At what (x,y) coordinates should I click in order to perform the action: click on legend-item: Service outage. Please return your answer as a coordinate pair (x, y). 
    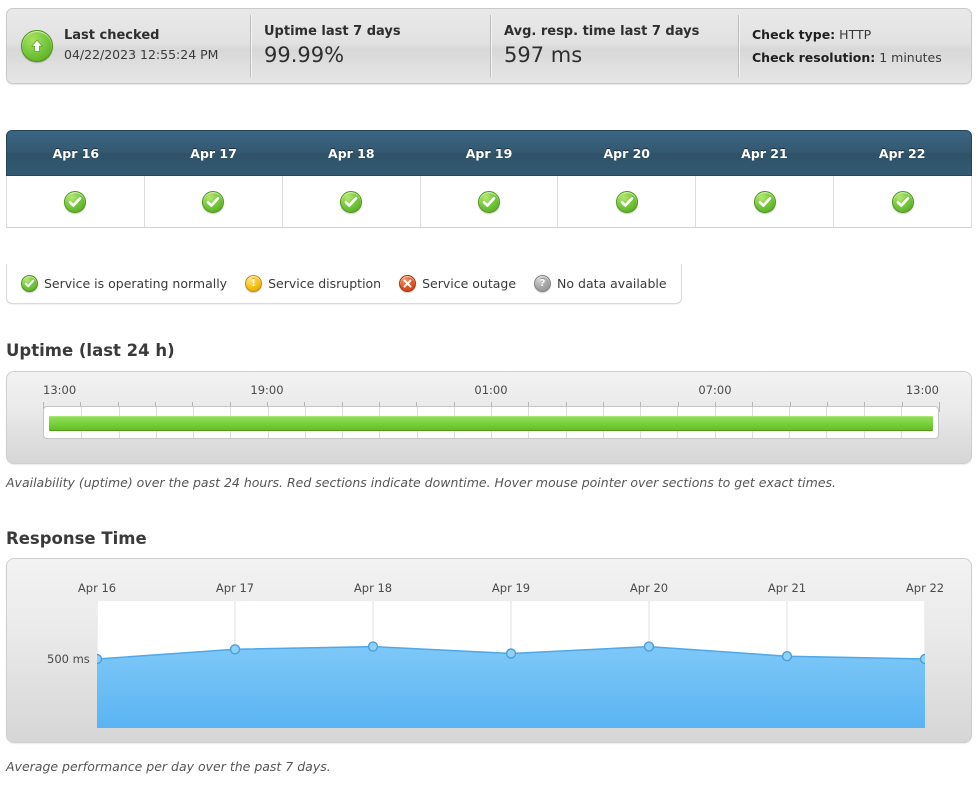
    Looking at the image, I should click on (457, 283).